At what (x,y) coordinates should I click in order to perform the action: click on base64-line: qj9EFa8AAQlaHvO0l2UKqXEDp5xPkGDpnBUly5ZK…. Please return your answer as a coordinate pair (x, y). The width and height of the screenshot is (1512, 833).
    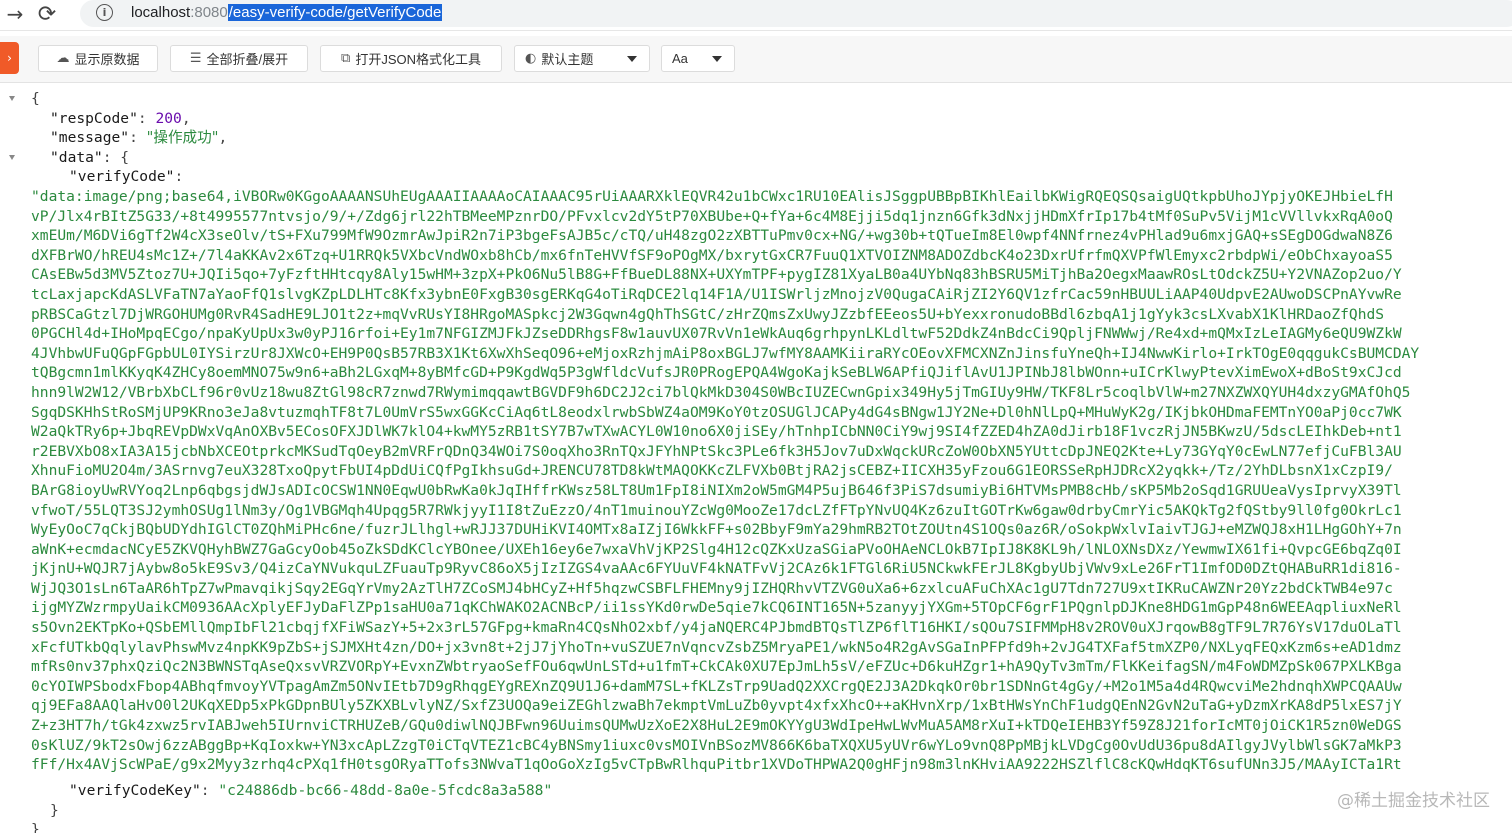
    Looking at the image, I should click on (716, 706).